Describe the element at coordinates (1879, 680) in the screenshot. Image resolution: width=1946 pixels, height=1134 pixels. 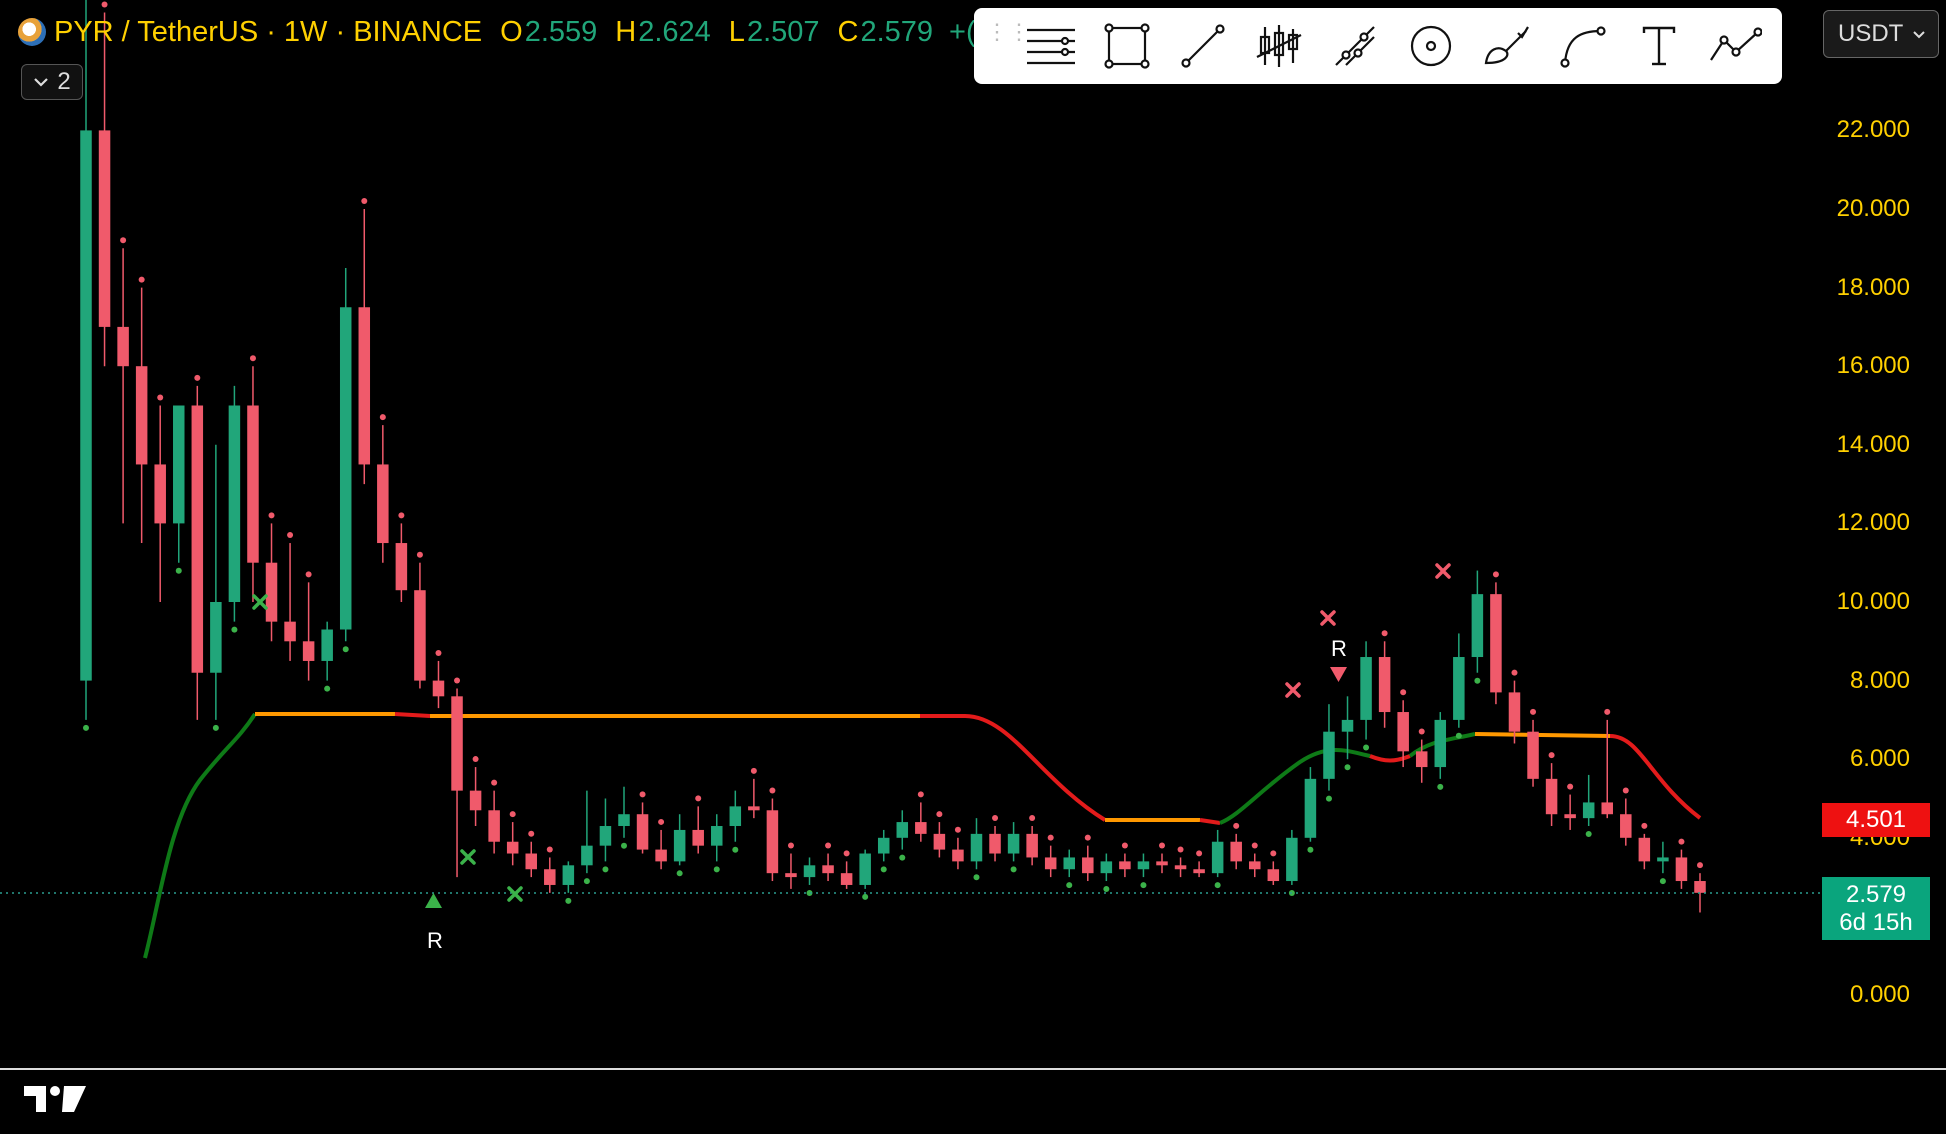
I see `price-tick-label: 8.000` at that location.